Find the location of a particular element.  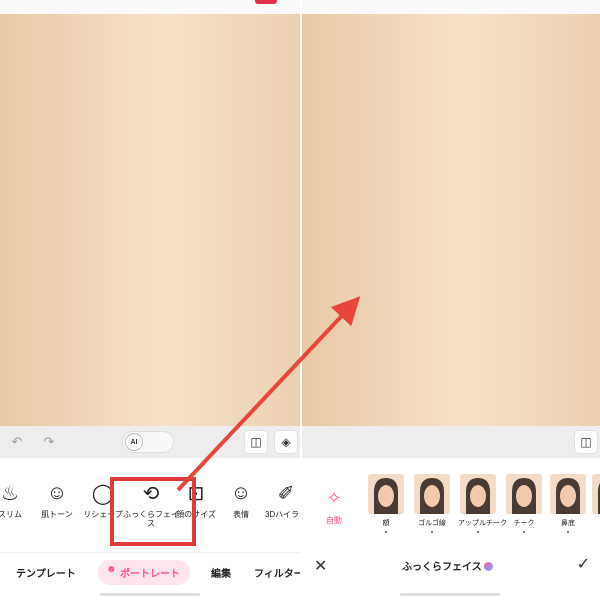

preset-cheek: チーク is located at coordinates (524, 503).